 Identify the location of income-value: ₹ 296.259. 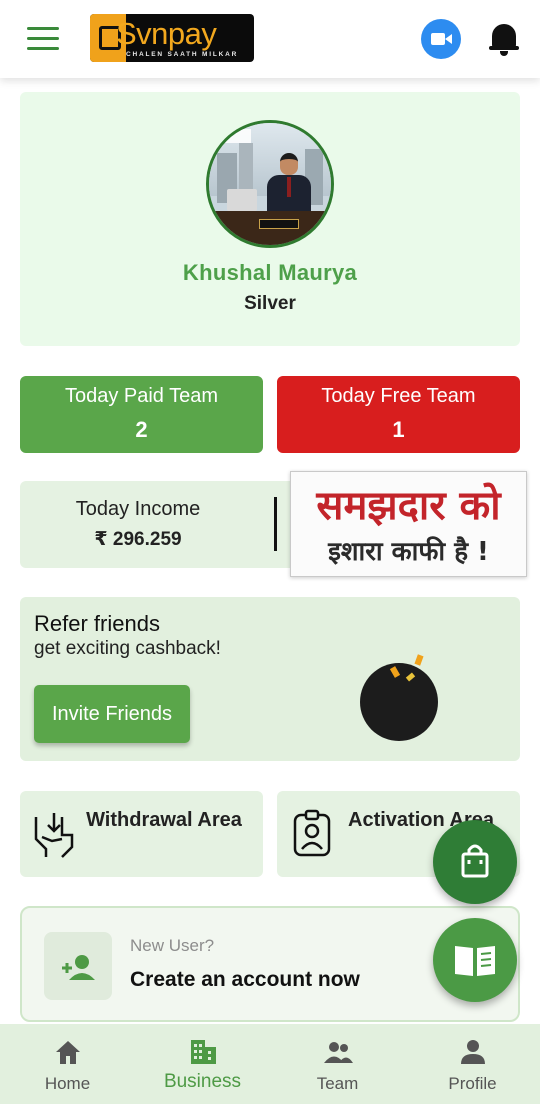
(138, 539).